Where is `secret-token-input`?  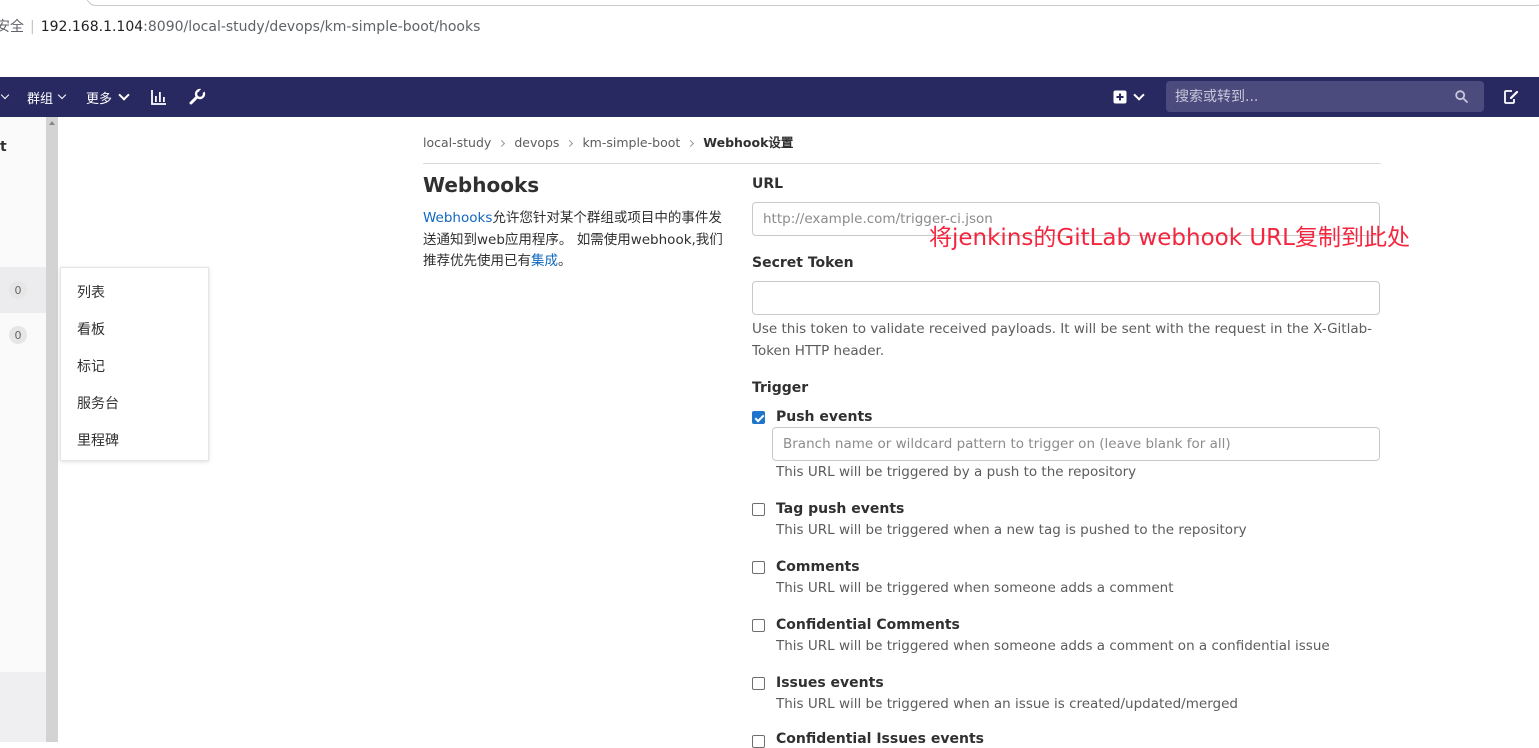
secret-token-input is located at coordinates (1066, 298).